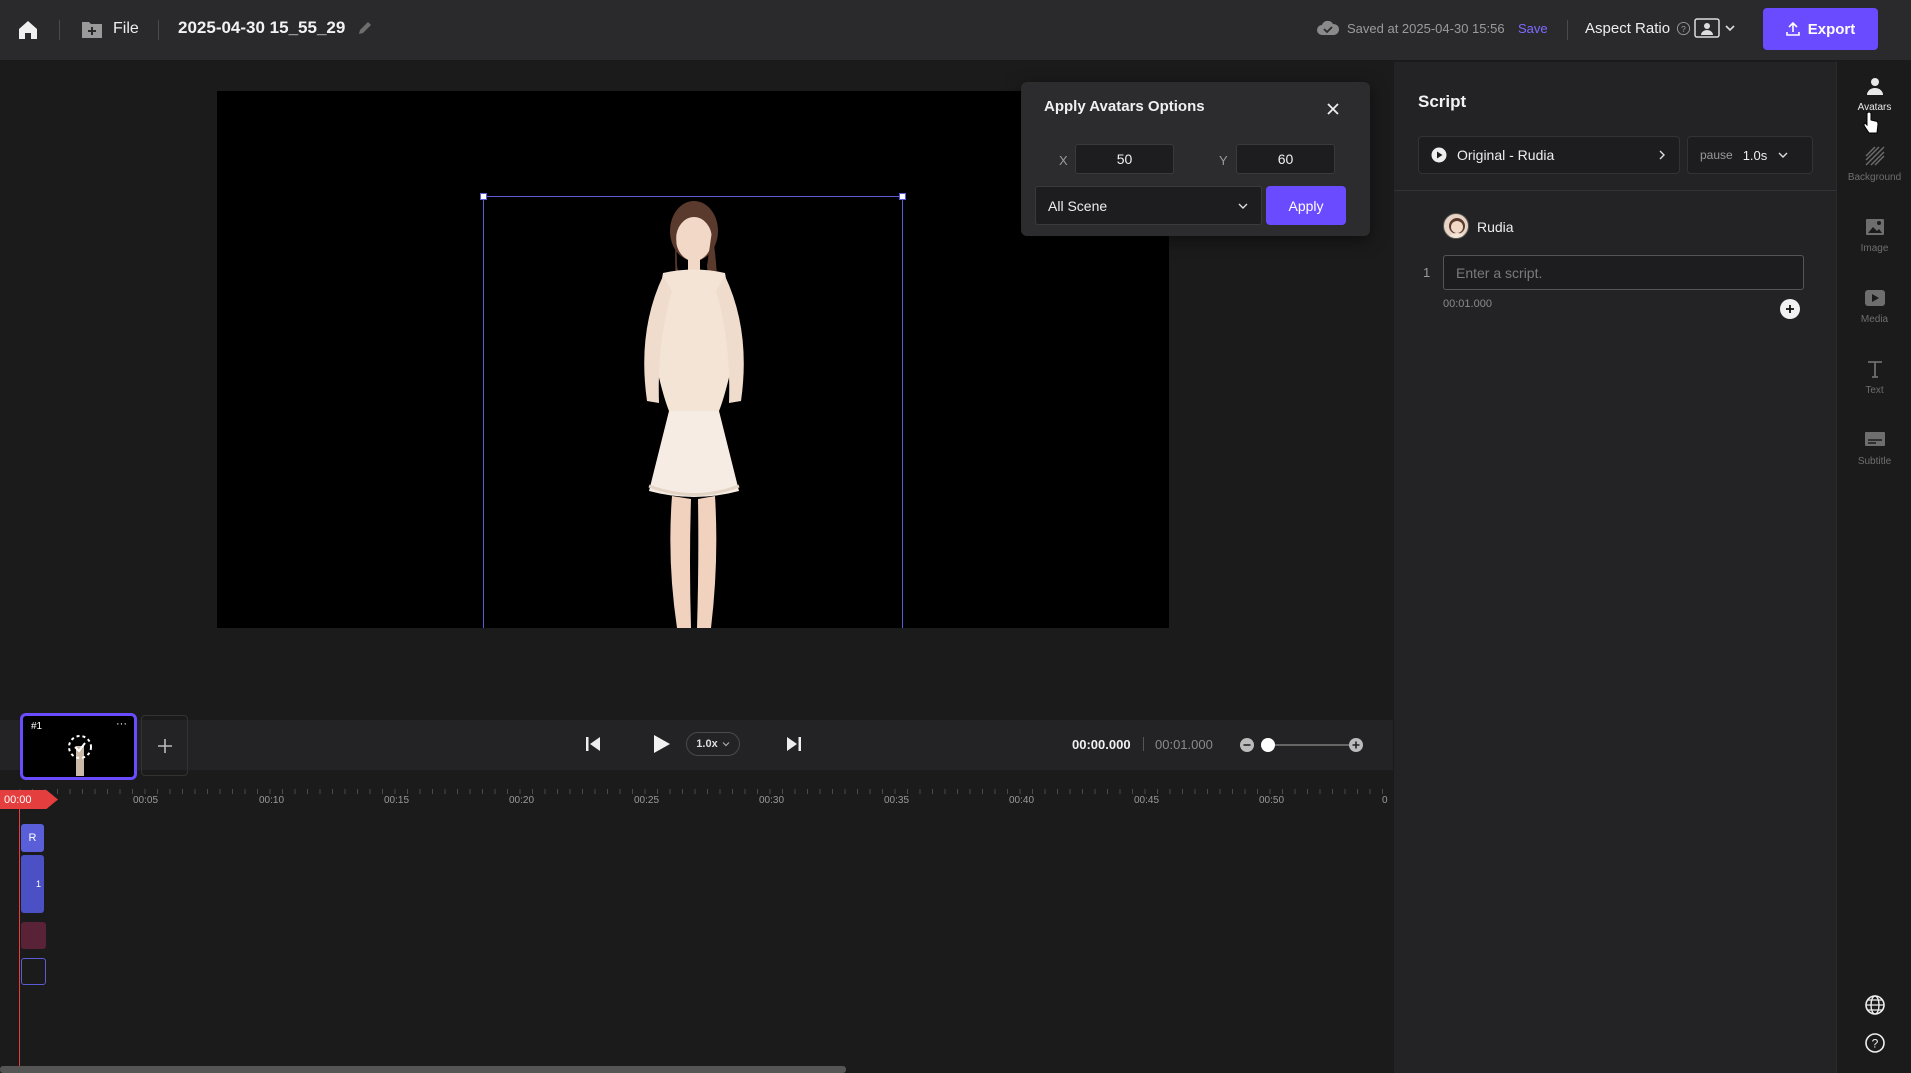 The width and height of the screenshot is (1911, 1073). Describe the element at coordinates (1442, 101) in the screenshot. I see `script-panel-title: Script` at that location.